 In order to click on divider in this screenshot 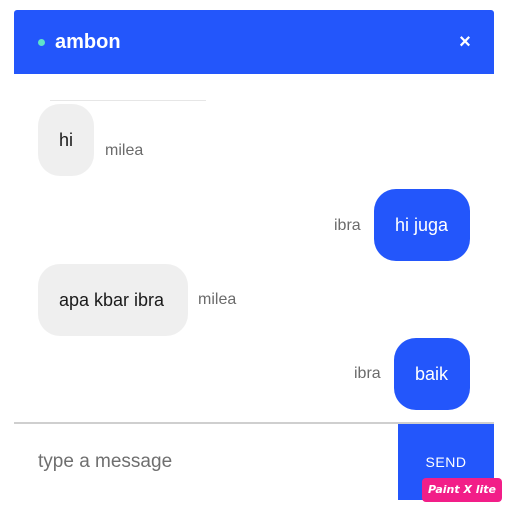, I will do `click(128, 100)`.